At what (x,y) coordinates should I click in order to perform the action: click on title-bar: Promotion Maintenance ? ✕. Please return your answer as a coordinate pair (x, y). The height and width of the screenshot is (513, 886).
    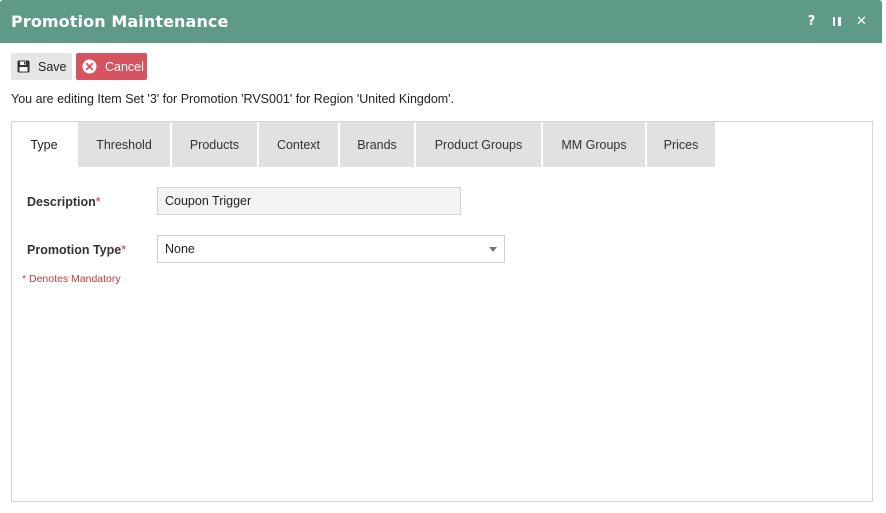
    Looking at the image, I should click on (441, 21).